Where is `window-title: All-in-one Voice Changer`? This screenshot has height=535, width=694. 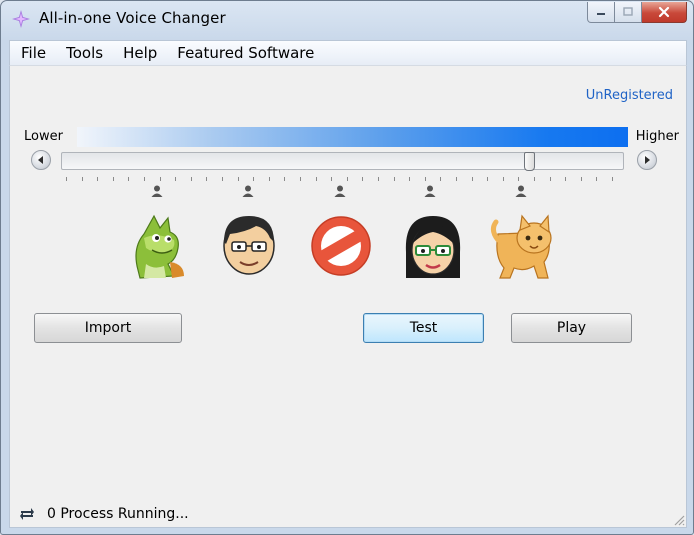
window-title: All-in-one Voice Changer is located at coordinates (132, 18).